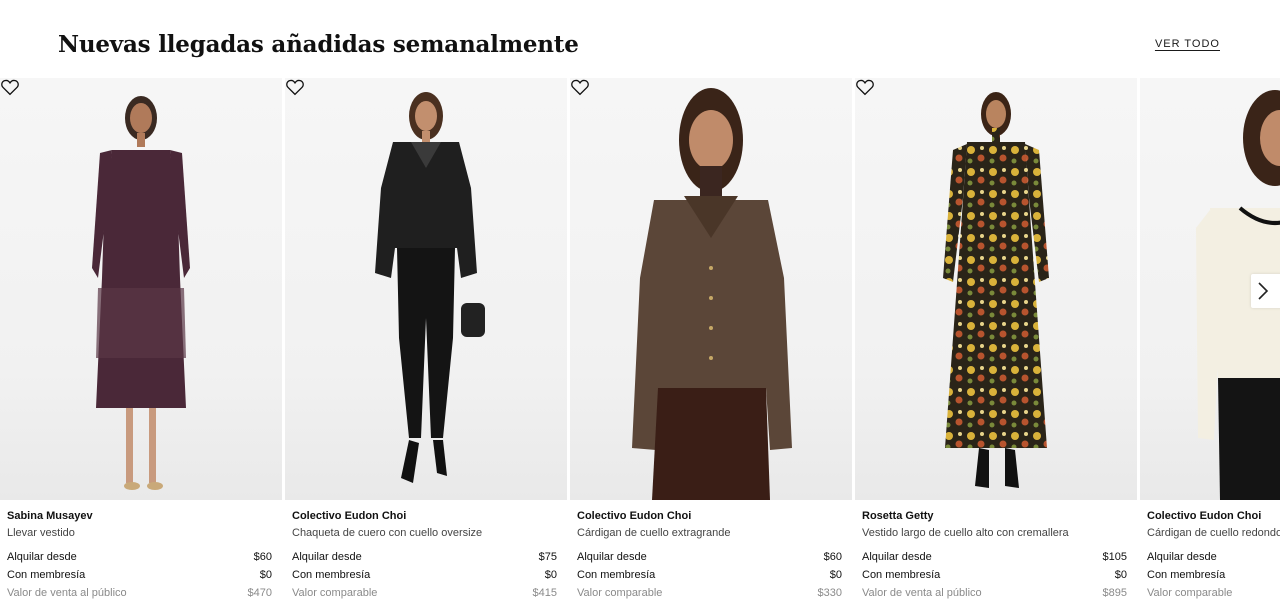  Describe the element at coordinates (544, 593) in the screenshot. I see `retail-price: $415` at that location.